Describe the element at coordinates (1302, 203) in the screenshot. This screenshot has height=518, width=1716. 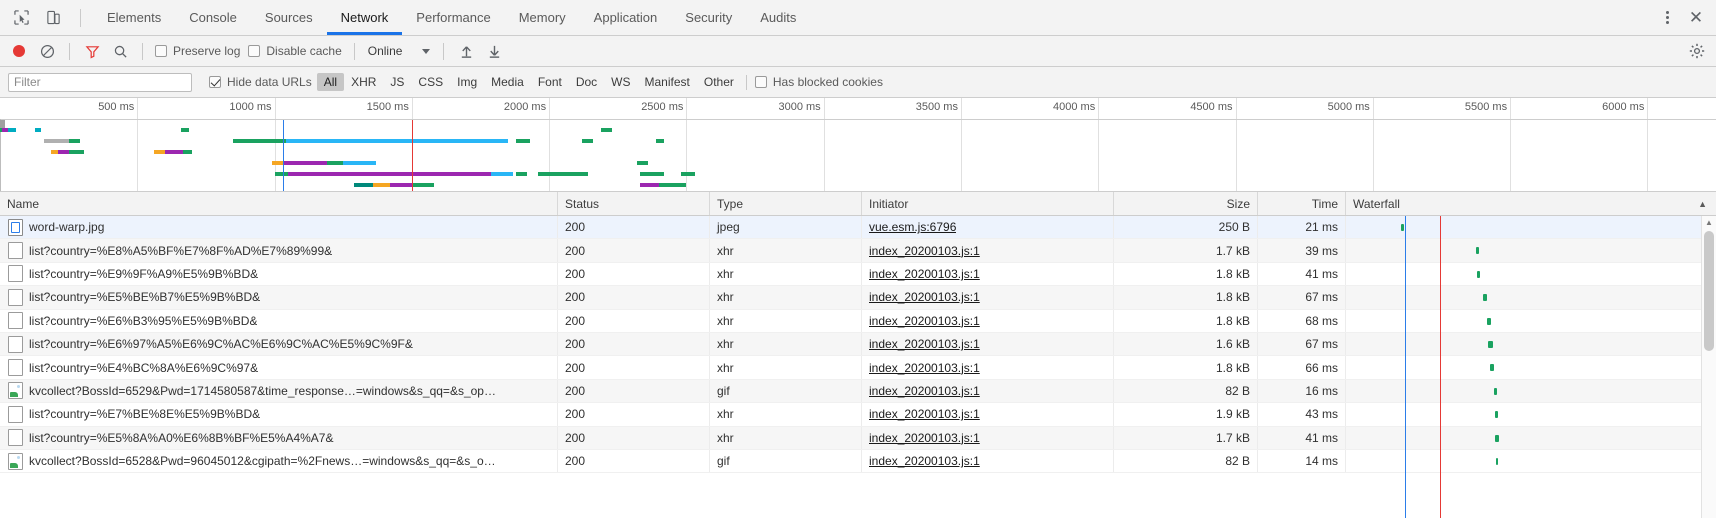
I see `column-header-time: Time` at that location.